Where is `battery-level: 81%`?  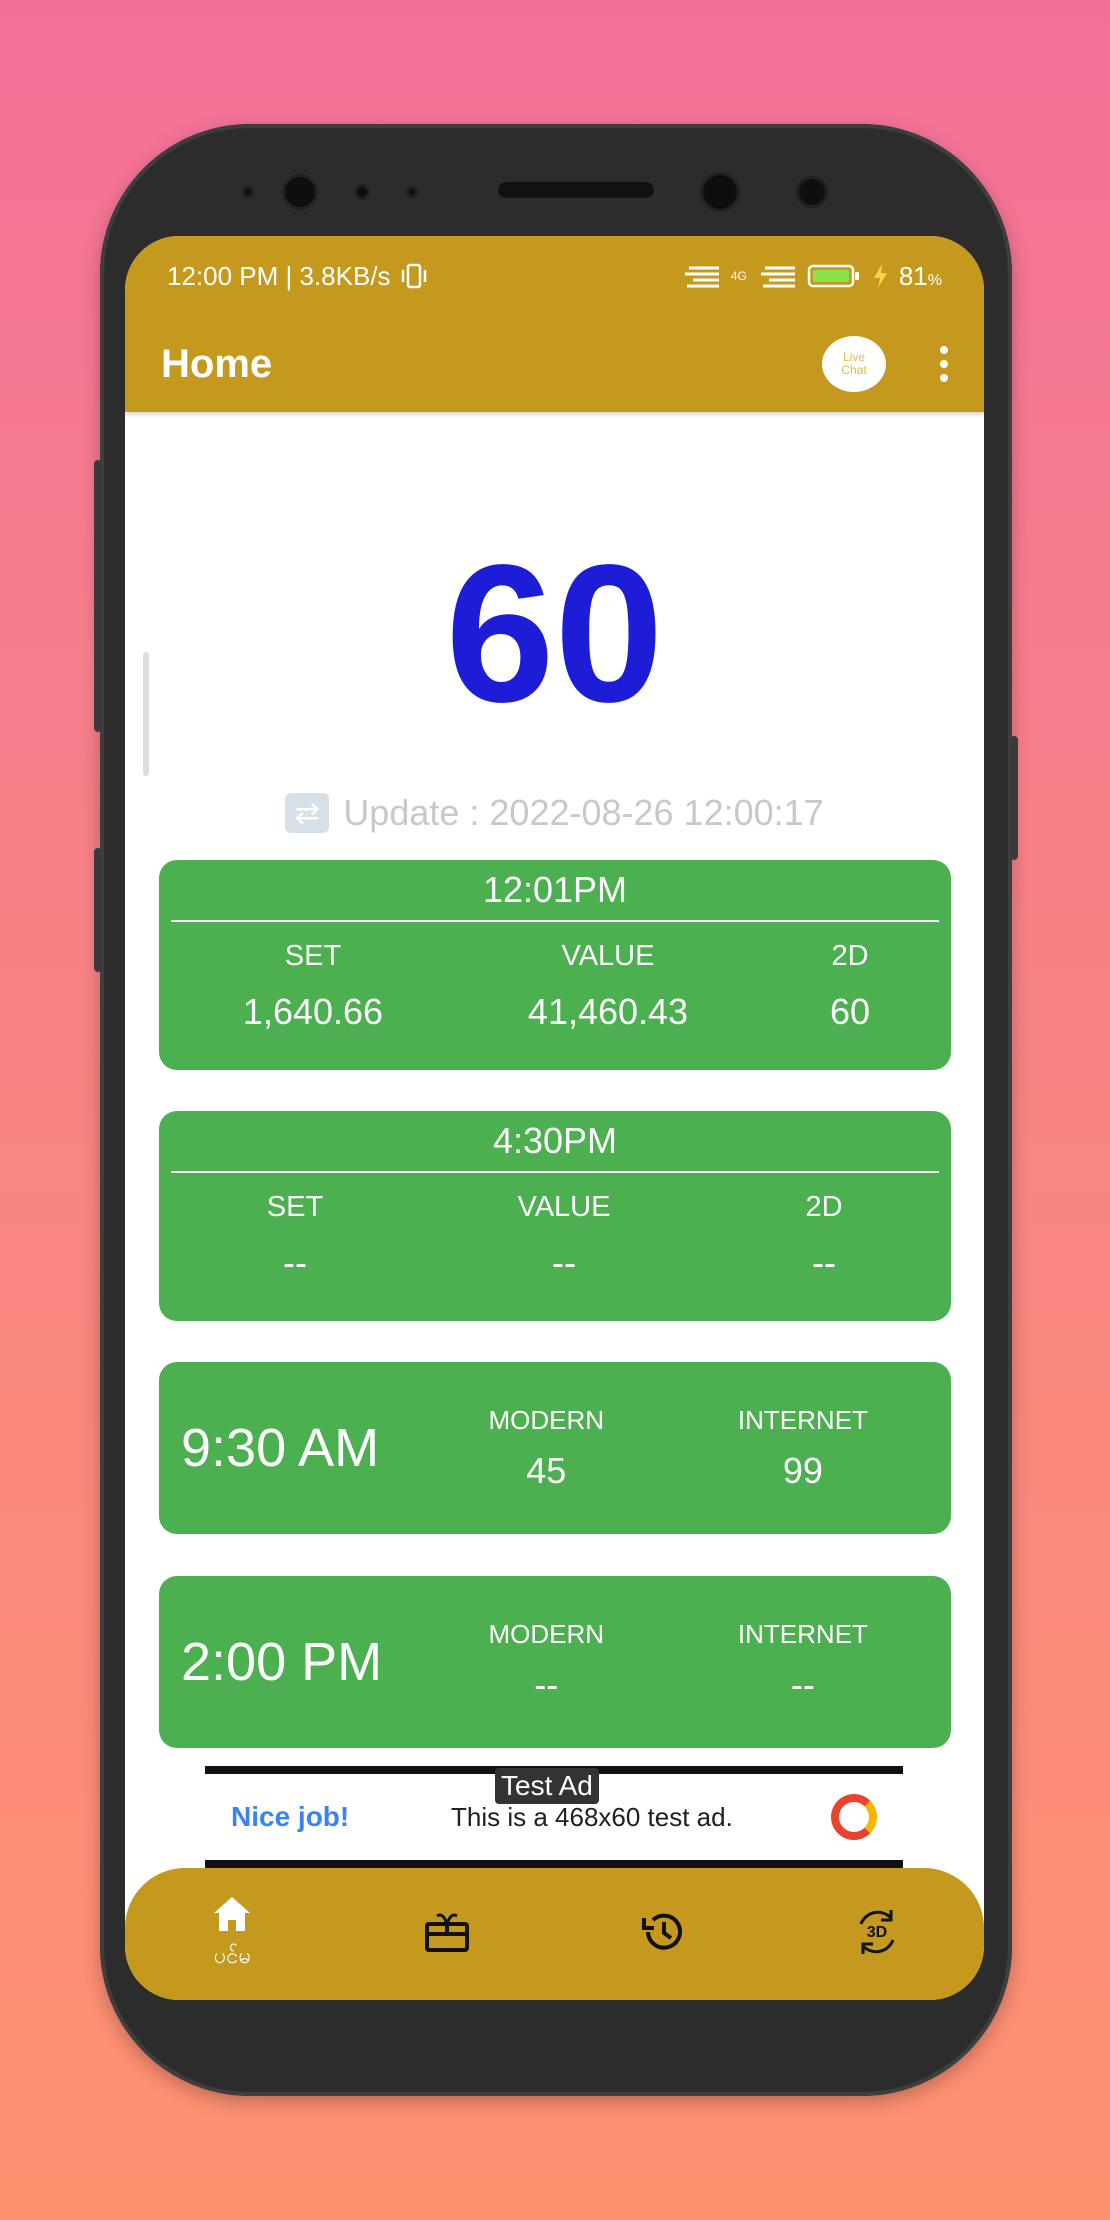
battery-level: 81% is located at coordinates (920, 276).